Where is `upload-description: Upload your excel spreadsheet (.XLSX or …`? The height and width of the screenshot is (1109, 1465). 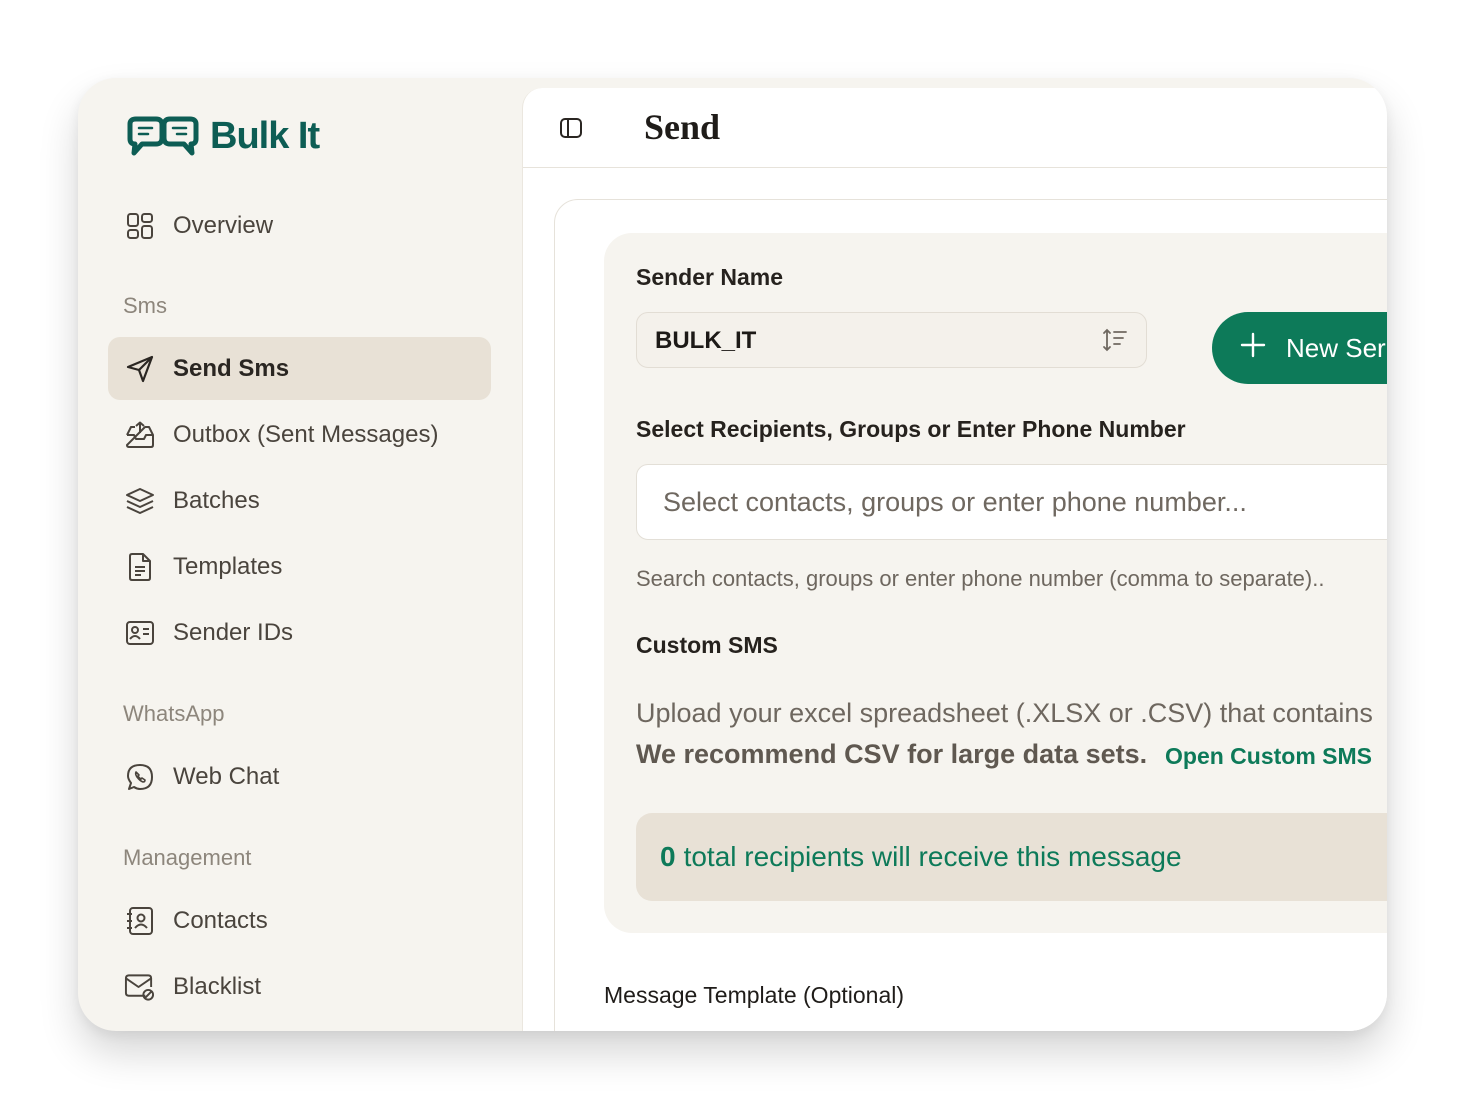
upload-description: Upload your excel spreadsheet (.XLSX or … is located at coordinates (1004, 713).